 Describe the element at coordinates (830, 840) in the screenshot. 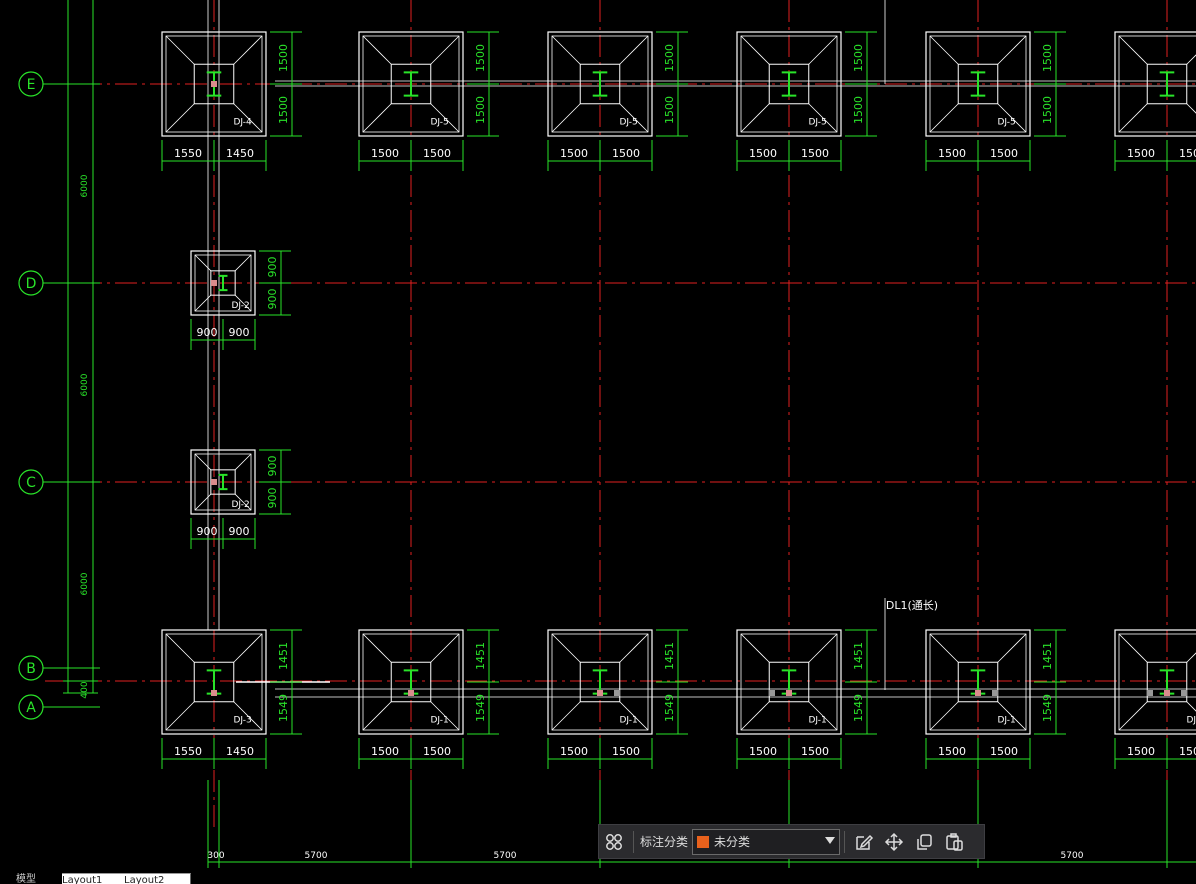

I see `chevron-down-icon` at that location.